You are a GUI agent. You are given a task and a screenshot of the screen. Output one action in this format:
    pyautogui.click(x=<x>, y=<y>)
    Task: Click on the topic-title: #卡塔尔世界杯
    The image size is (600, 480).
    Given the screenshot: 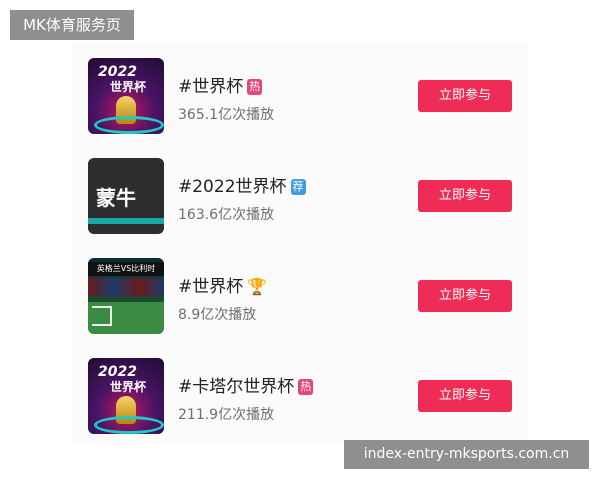 What is the action you would take?
    pyautogui.click(x=236, y=387)
    